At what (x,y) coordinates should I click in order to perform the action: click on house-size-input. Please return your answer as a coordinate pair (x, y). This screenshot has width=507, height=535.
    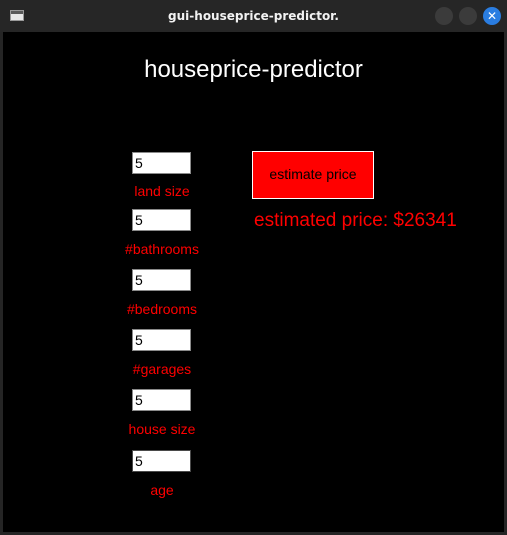
    Looking at the image, I should click on (161, 400).